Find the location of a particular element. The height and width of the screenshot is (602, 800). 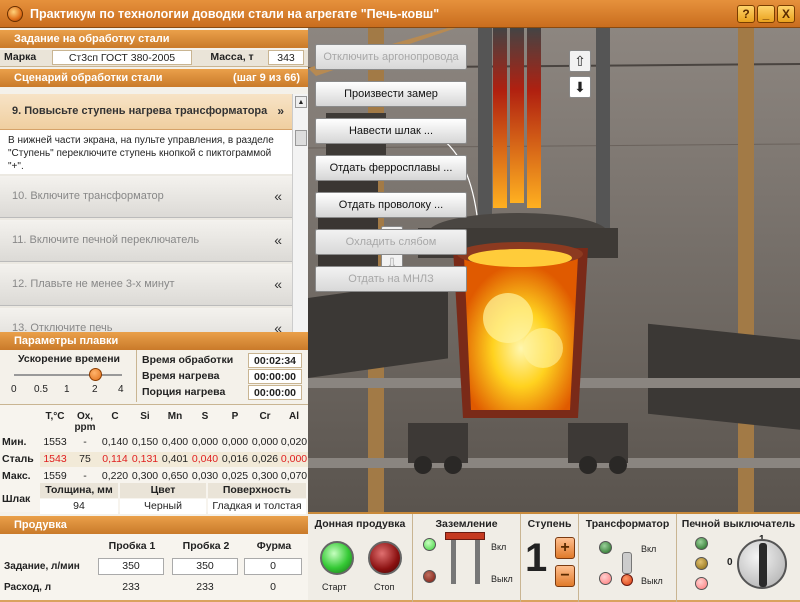

column-header: Al is located at coordinates (294, 416).